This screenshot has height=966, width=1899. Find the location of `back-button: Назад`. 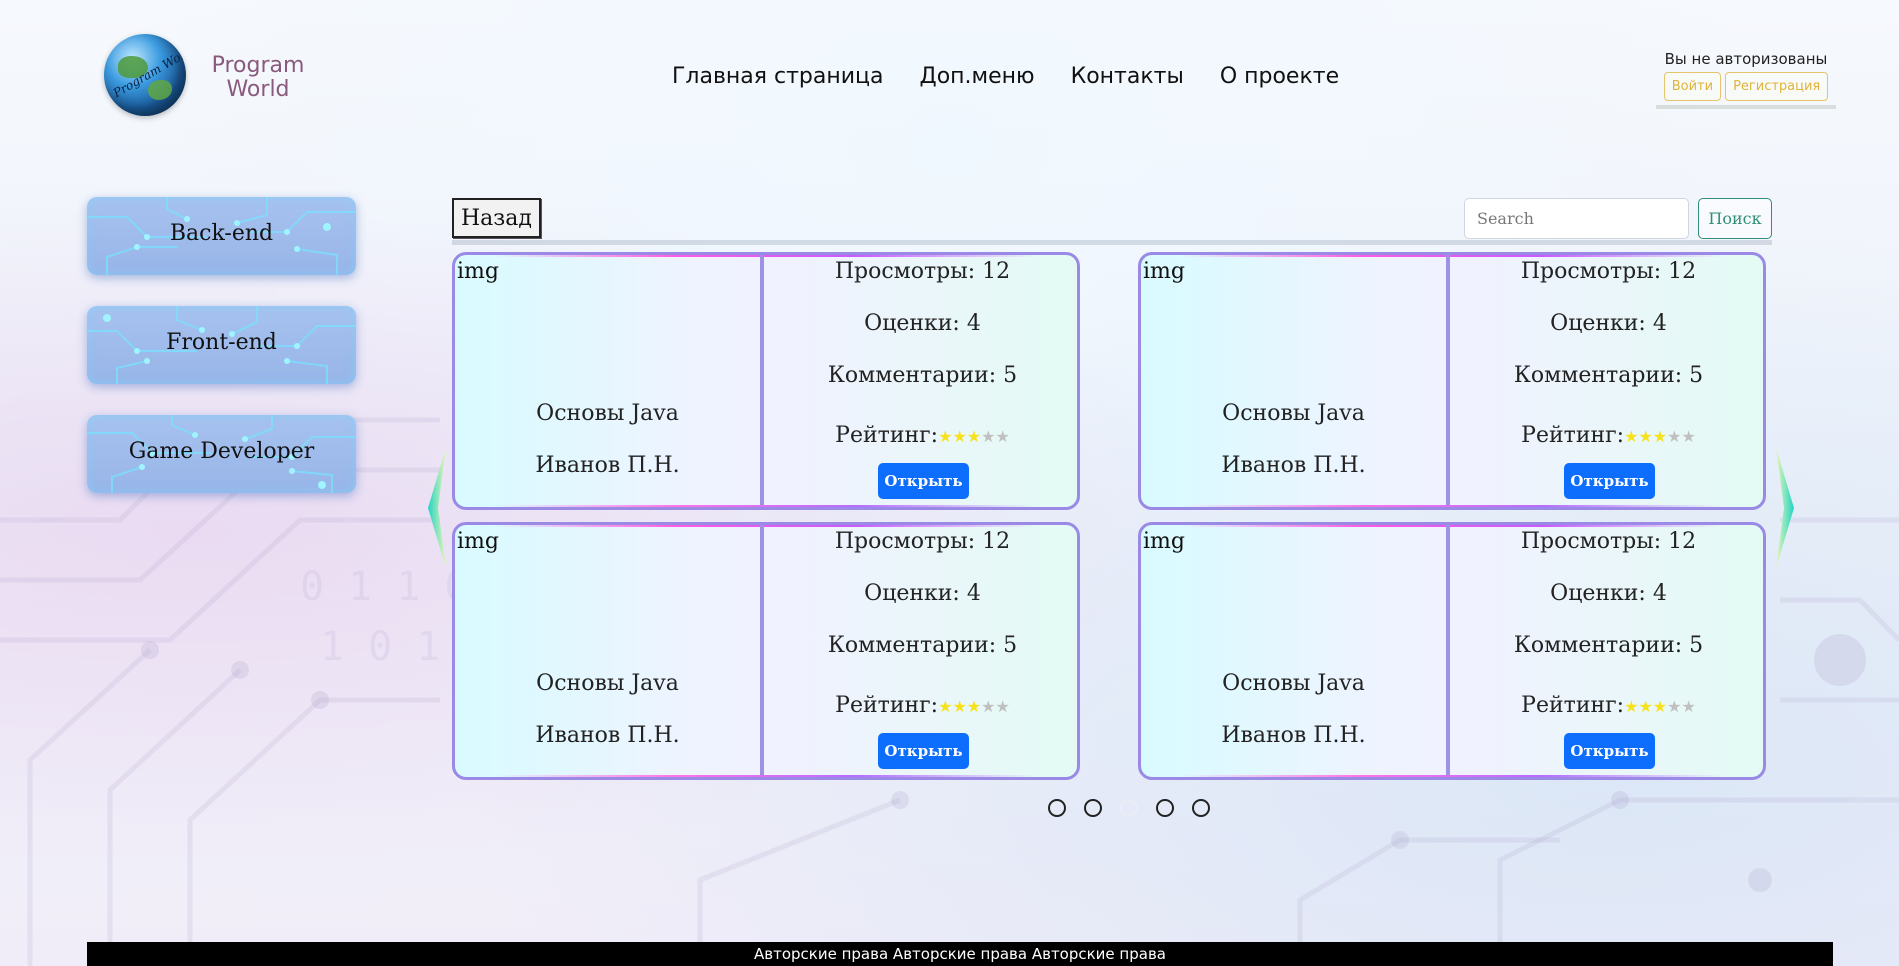

back-button: Назад is located at coordinates (496, 218).